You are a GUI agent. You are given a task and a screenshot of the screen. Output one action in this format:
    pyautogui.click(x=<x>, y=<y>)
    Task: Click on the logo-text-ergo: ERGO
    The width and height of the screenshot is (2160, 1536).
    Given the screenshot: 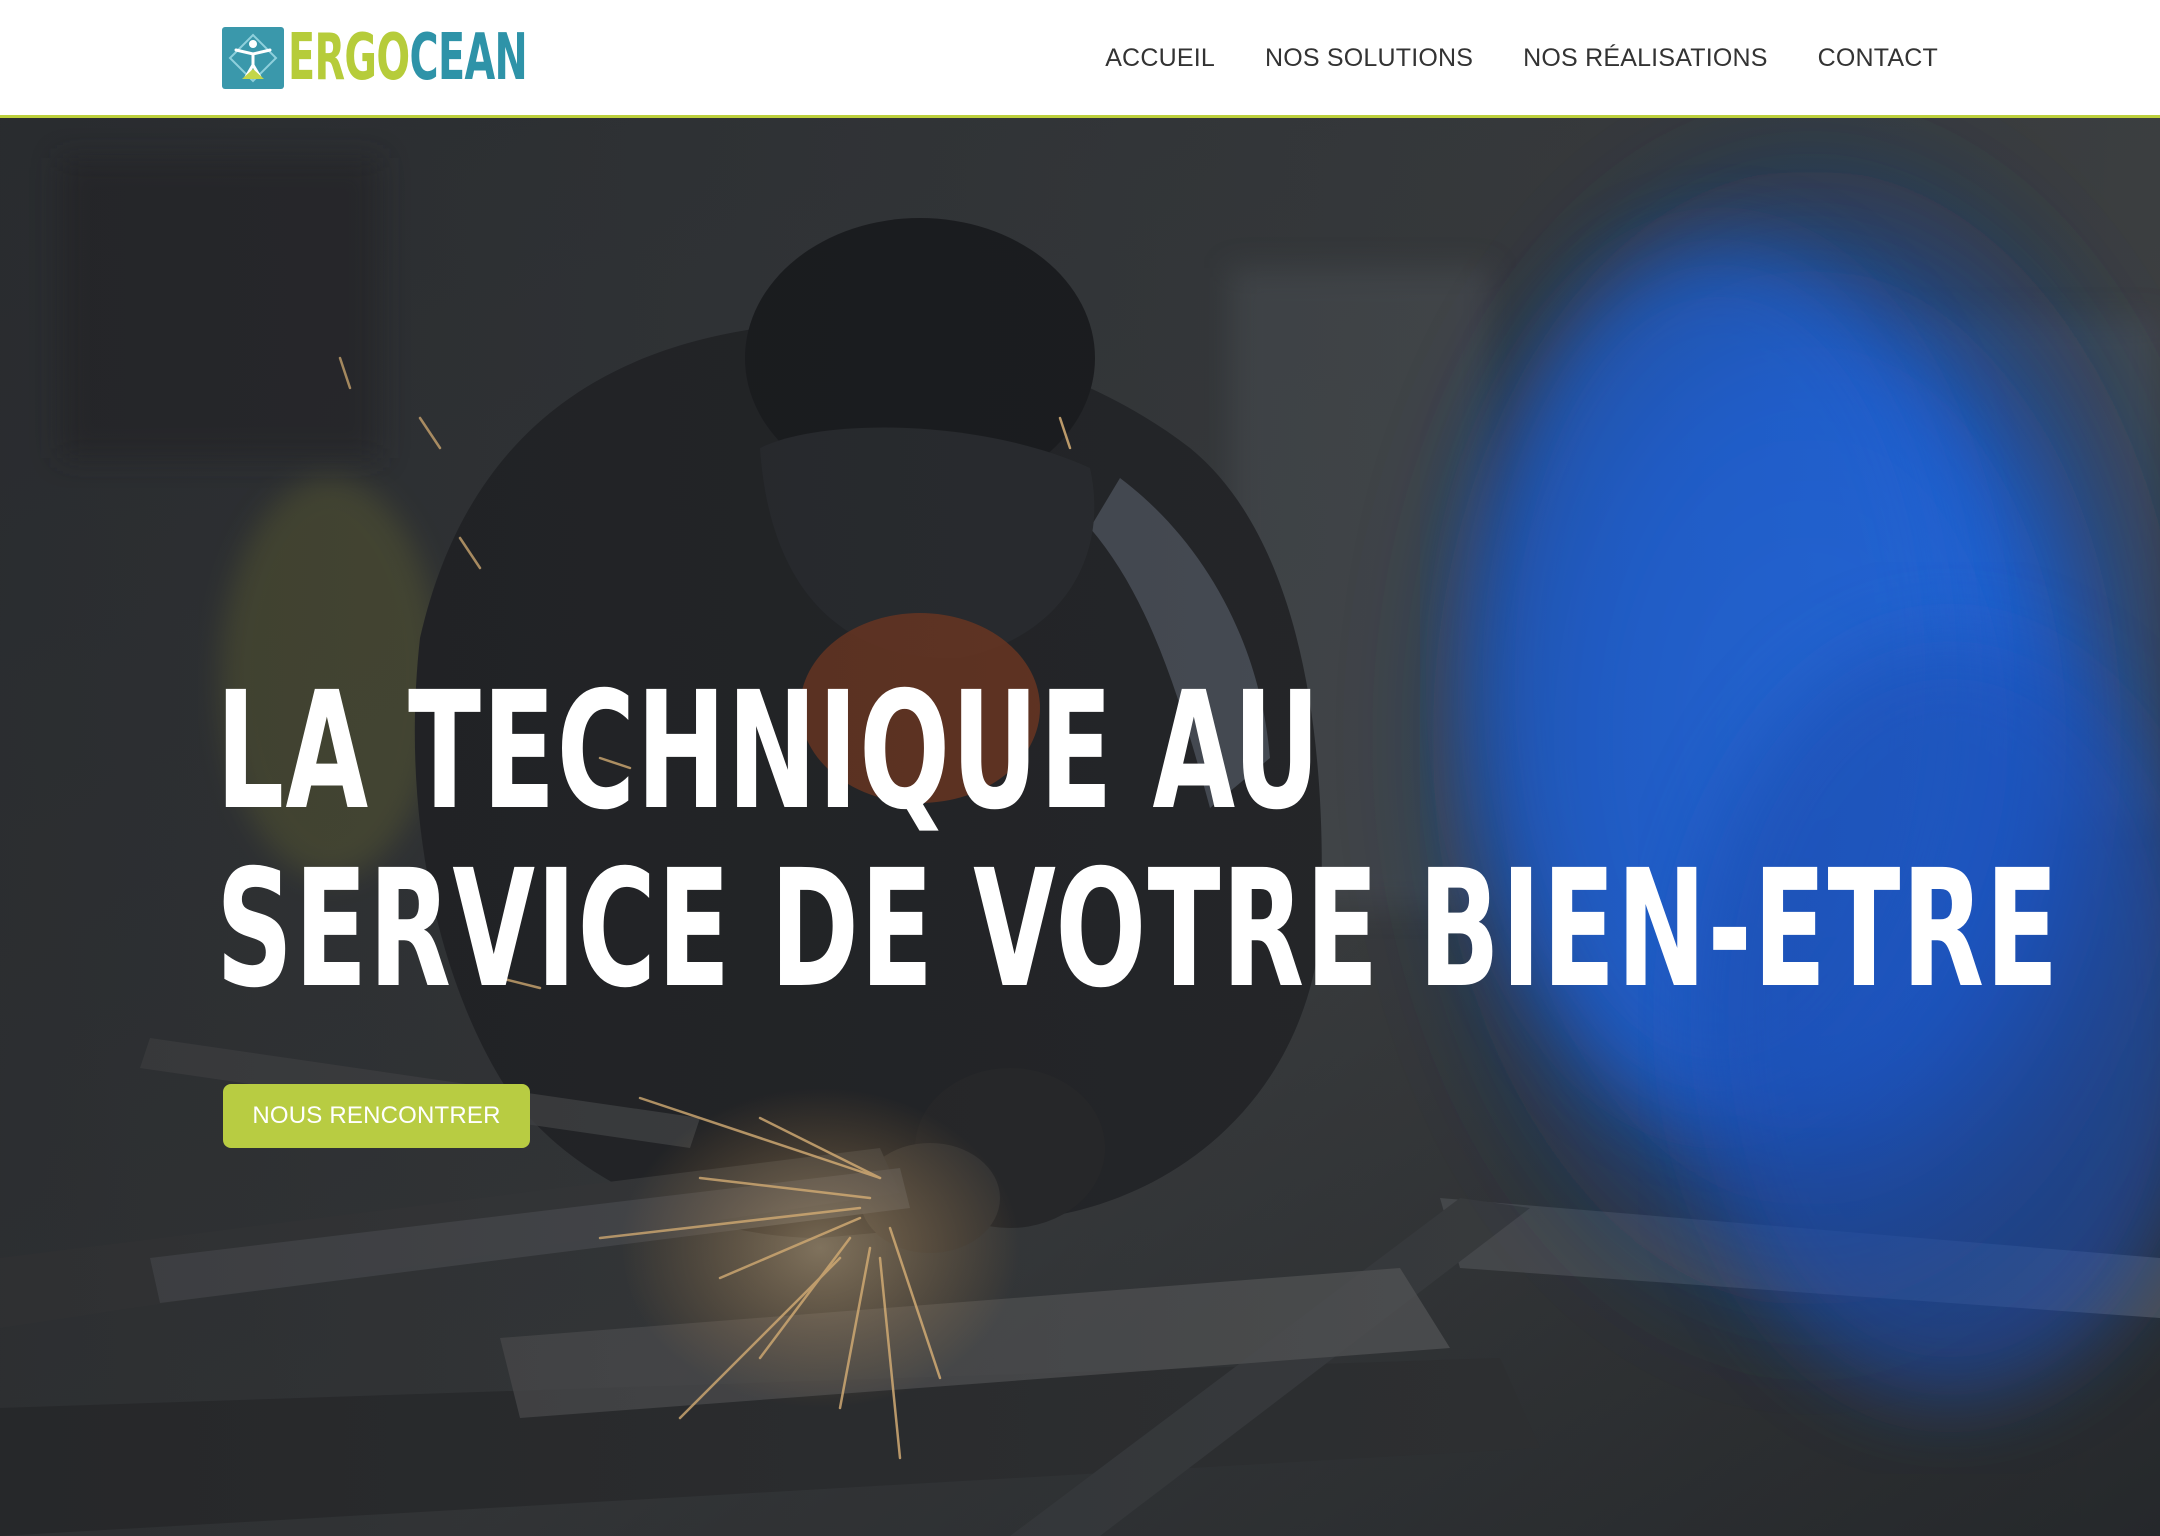 What is the action you would take?
    pyautogui.click(x=349, y=58)
    